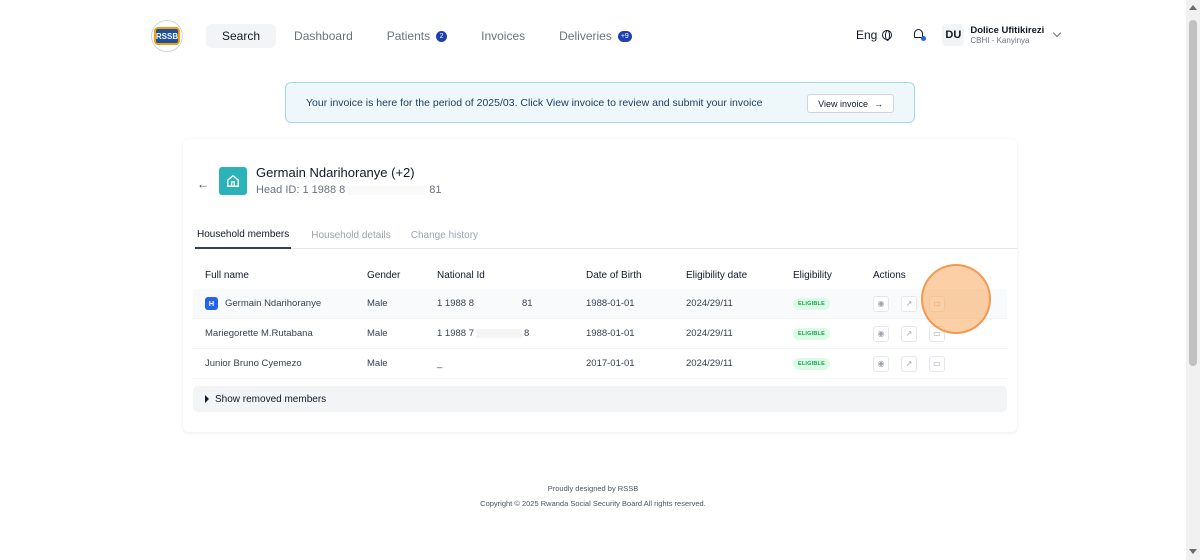 This screenshot has width=1200, height=560. I want to click on nav-dashboard-label: Dashboard, so click(323, 36).